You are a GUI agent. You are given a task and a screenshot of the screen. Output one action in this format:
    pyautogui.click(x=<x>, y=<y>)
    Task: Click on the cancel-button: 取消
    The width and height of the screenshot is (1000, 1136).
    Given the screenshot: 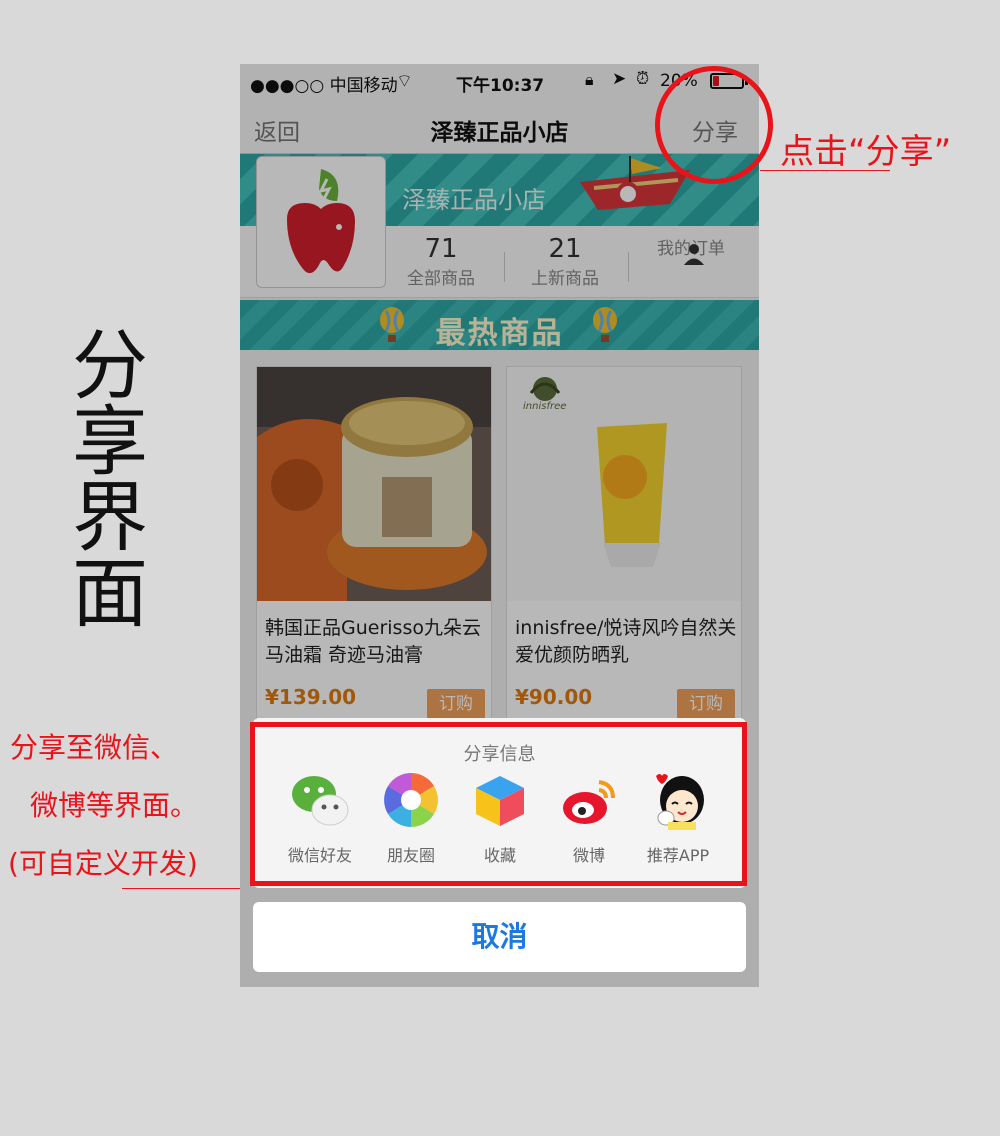 What is the action you would take?
    pyautogui.click(x=499, y=937)
    